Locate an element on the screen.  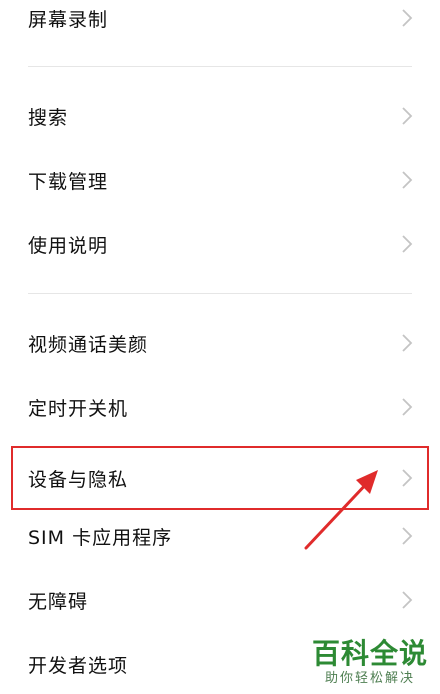
settings-item-download-manager: 下载管理 is located at coordinates (220, 180).